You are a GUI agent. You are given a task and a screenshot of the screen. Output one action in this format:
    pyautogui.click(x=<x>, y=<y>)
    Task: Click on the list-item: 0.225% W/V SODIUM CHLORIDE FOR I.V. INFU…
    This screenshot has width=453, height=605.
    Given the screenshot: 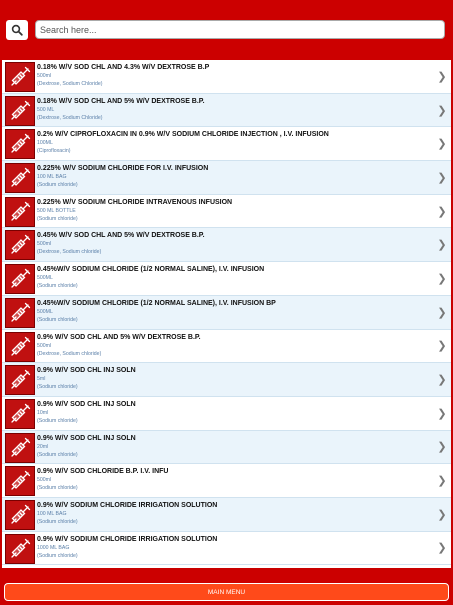 What is the action you would take?
    pyautogui.click(x=226, y=178)
    